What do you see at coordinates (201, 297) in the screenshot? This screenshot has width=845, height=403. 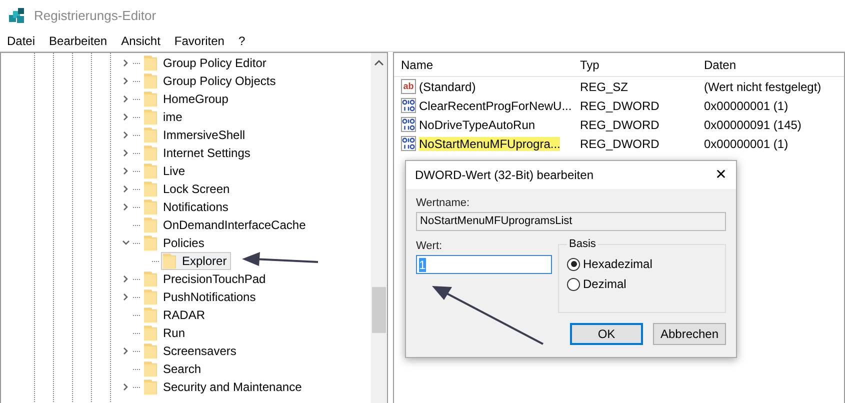 I see `tree-item: PushNotifications` at bounding box center [201, 297].